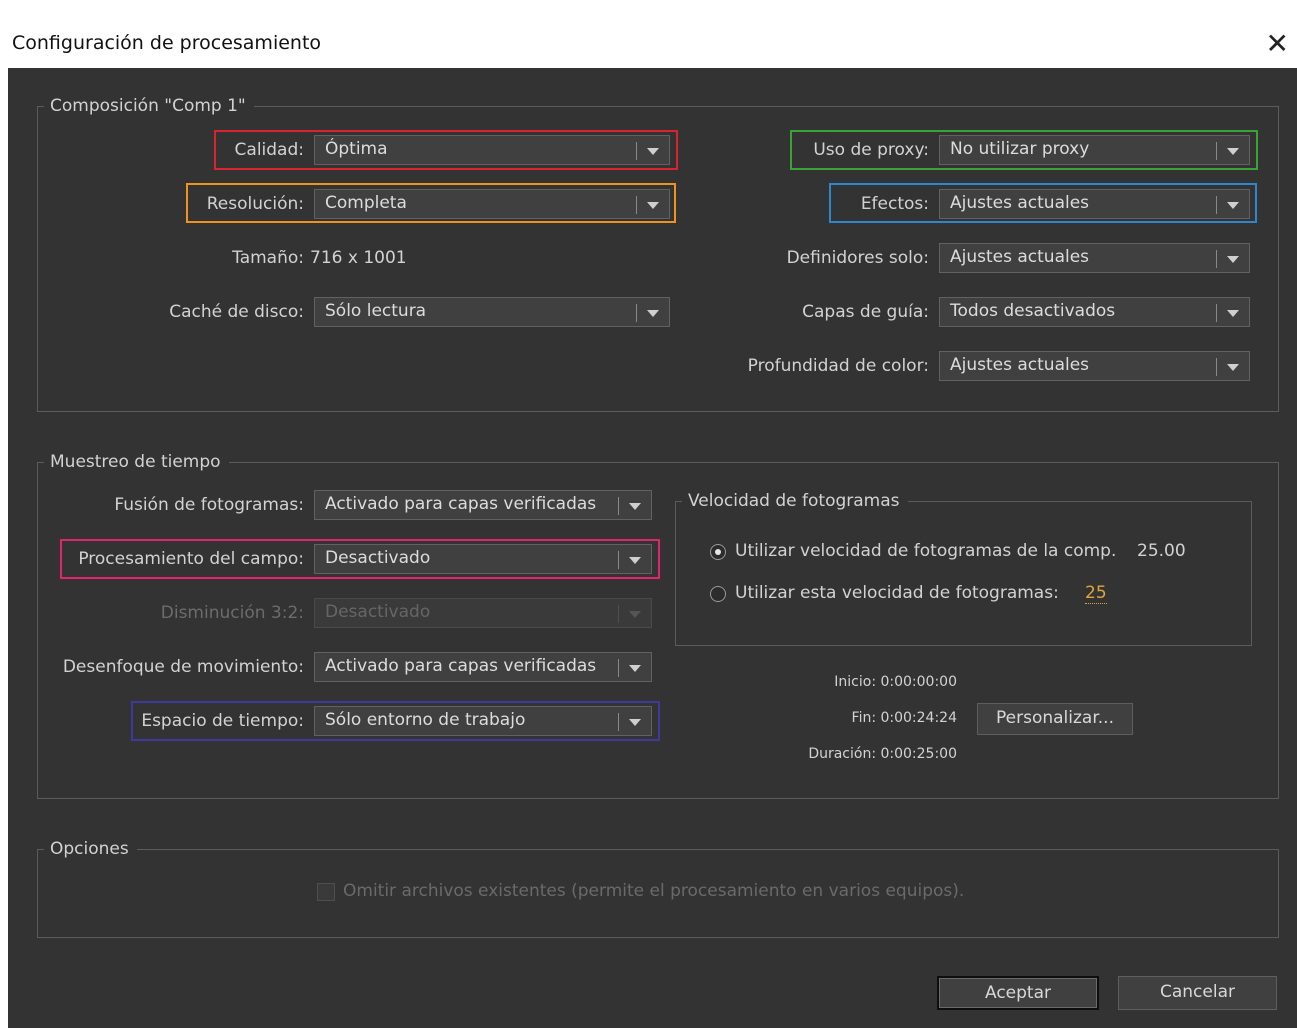 This screenshot has height=1028, width=1297. I want to click on comp-rate-value: 25.00, so click(1161, 551).